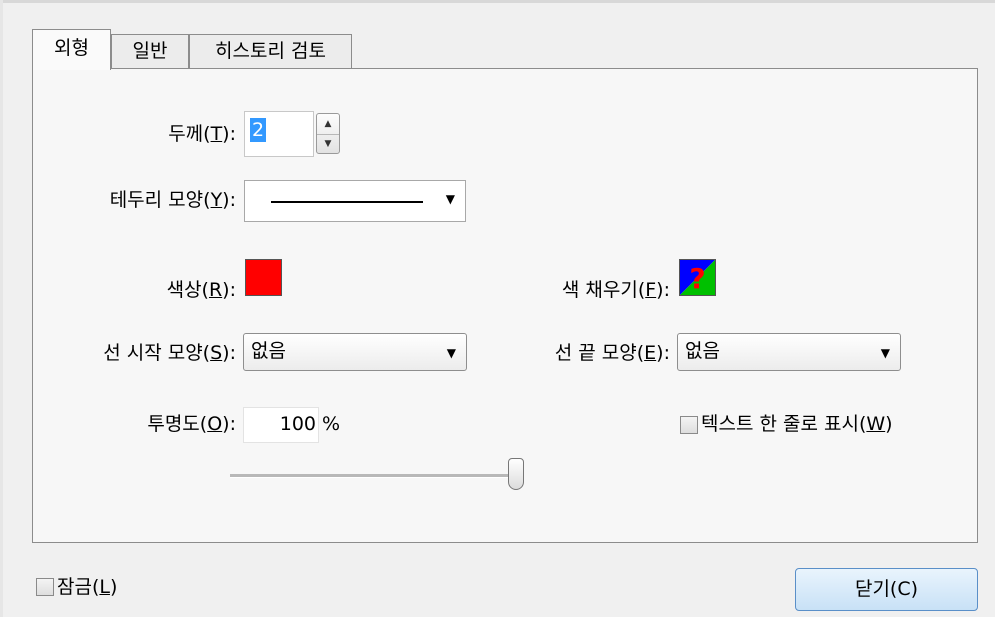  What do you see at coordinates (202, 134) in the screenshot?
I see `thickness-label: 두께(T):` at bounding box center [202, 134].